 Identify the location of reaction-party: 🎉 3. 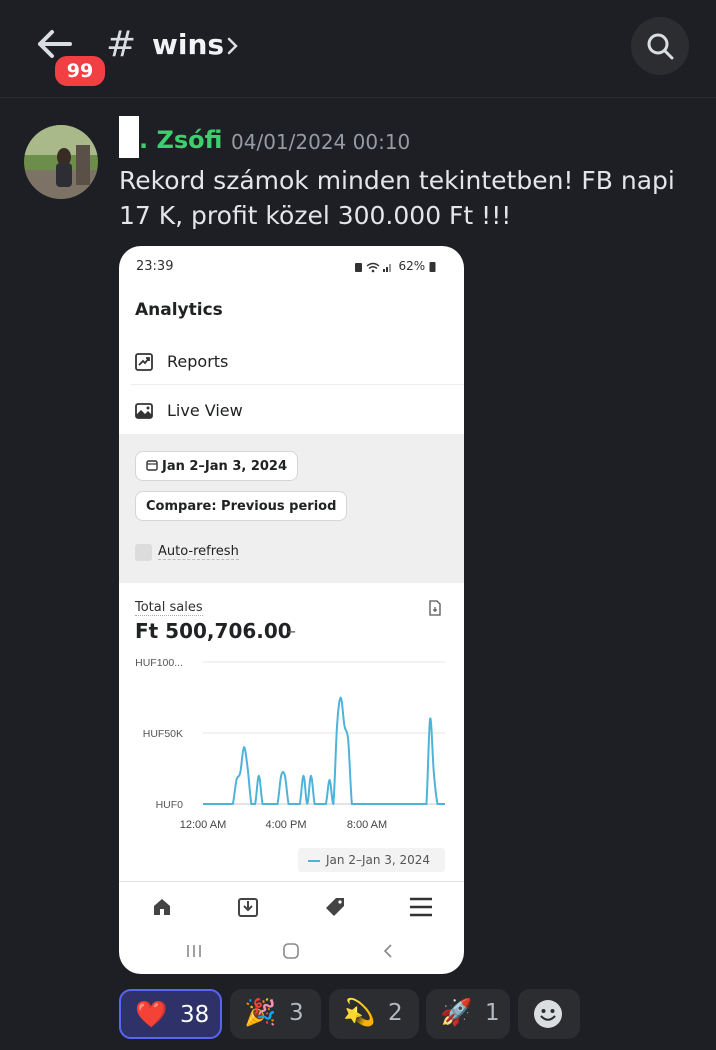
(275, 1014).